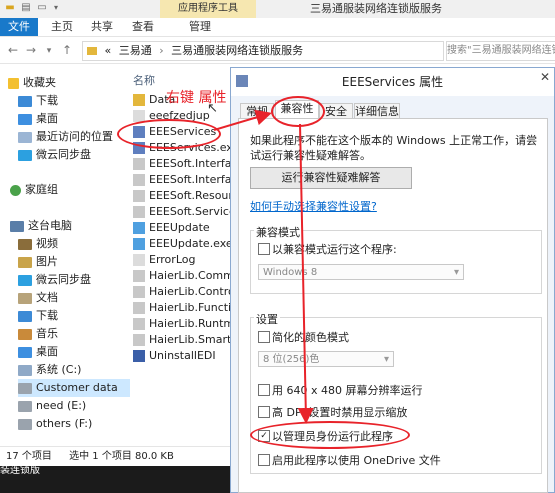 Image resolution: width=555 pixels, height=493 pixels. What do you see at coordinates (42, 8) in the screenshot?
I see `new-folder-icon: ▭` at bounding box center [42, 8].